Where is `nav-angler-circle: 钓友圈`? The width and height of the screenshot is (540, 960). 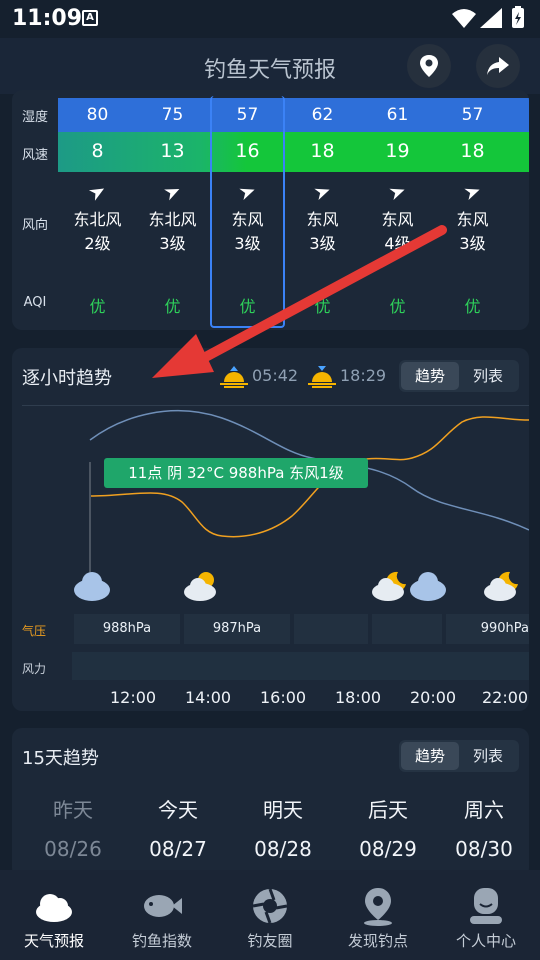 nav-angler-circle: 钓友圈 is located at coordinates (270, 915).